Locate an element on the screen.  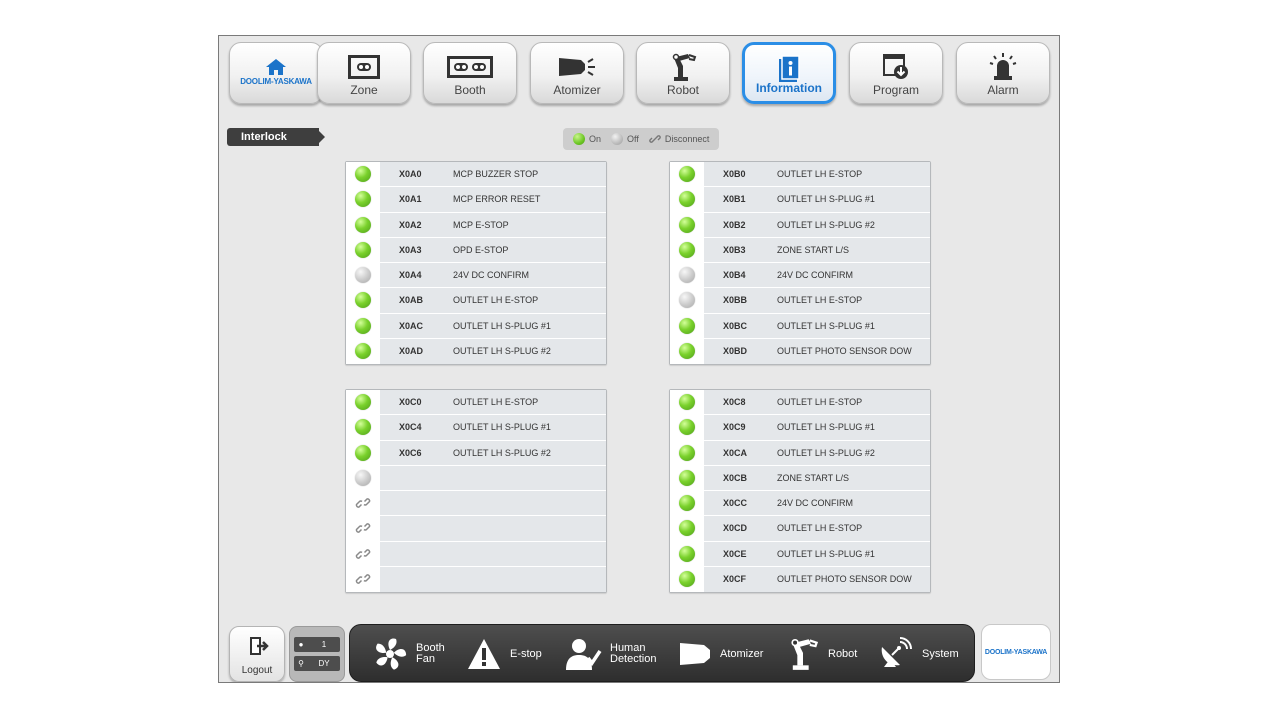
interlock-row: X0A3 OPD E-STOP is located at coordinates (476, 250).